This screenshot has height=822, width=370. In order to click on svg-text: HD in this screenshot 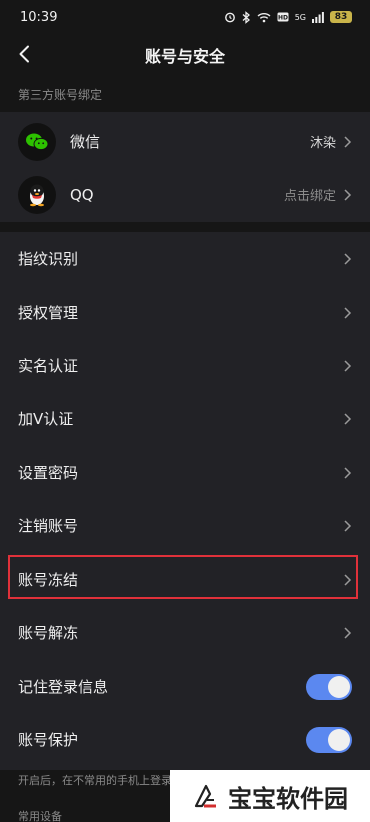, I will do `click(283, 18)`.